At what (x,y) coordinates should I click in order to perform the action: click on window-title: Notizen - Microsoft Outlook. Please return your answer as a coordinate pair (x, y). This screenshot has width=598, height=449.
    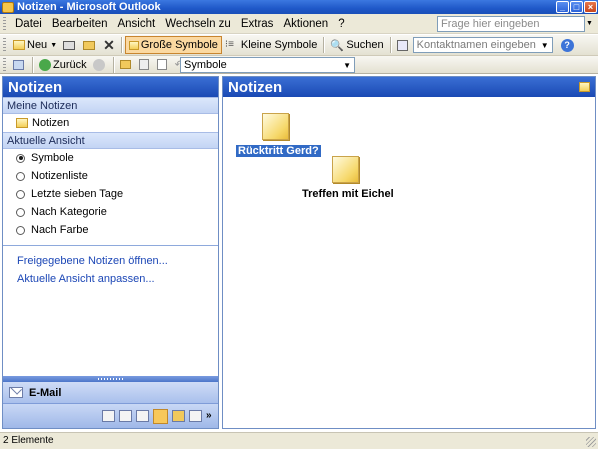
    Looking at the image, I should click on (89, 7).